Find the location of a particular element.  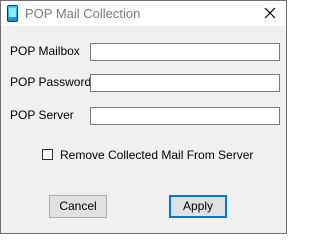

title-bar: POP Mail Collection is located at coordinates (143, 13).